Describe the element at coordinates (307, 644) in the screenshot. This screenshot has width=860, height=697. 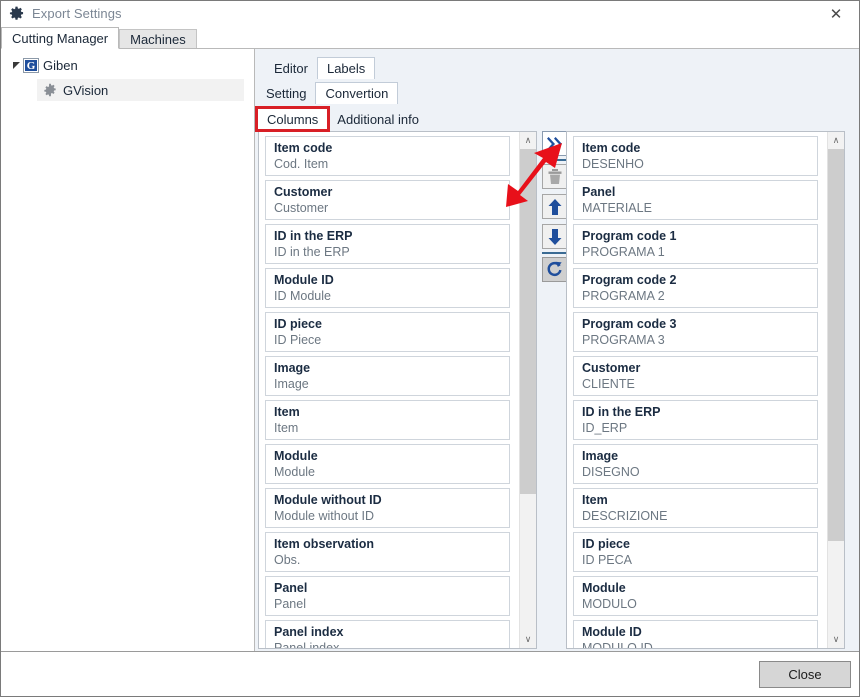
I see `list-item-subtitle: Panel index` at that location.